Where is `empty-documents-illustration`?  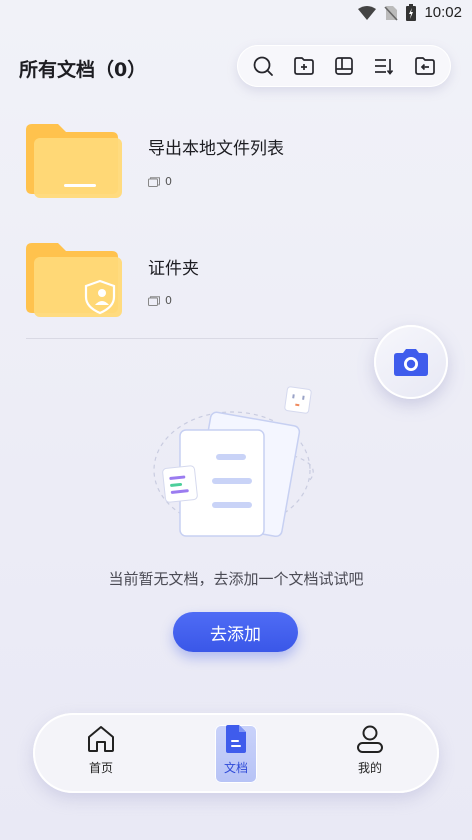
empty-documents-illustration is located at coordinates (240, 467).